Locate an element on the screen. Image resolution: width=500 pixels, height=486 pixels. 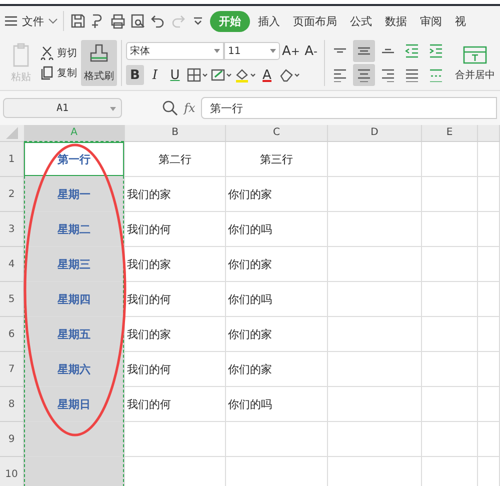
cut-button: 剪切 is located at coordinates (58, 53).